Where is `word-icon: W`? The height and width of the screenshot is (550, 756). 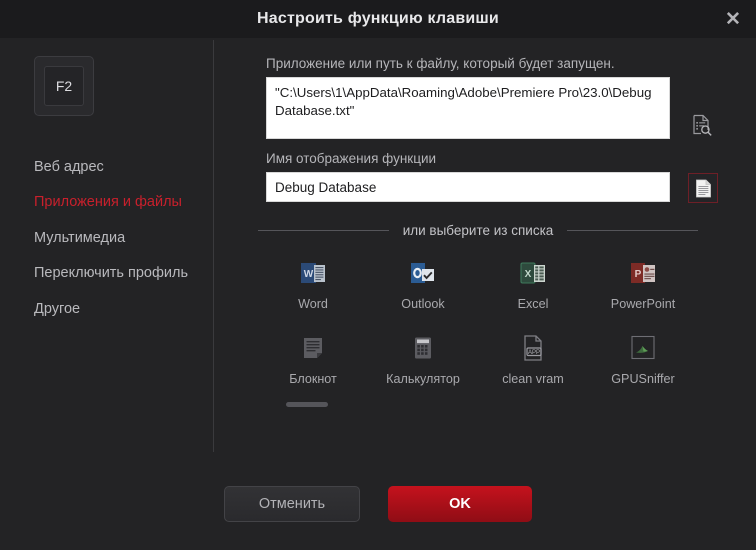
word-icon: W is located at coordinates (313, 273).